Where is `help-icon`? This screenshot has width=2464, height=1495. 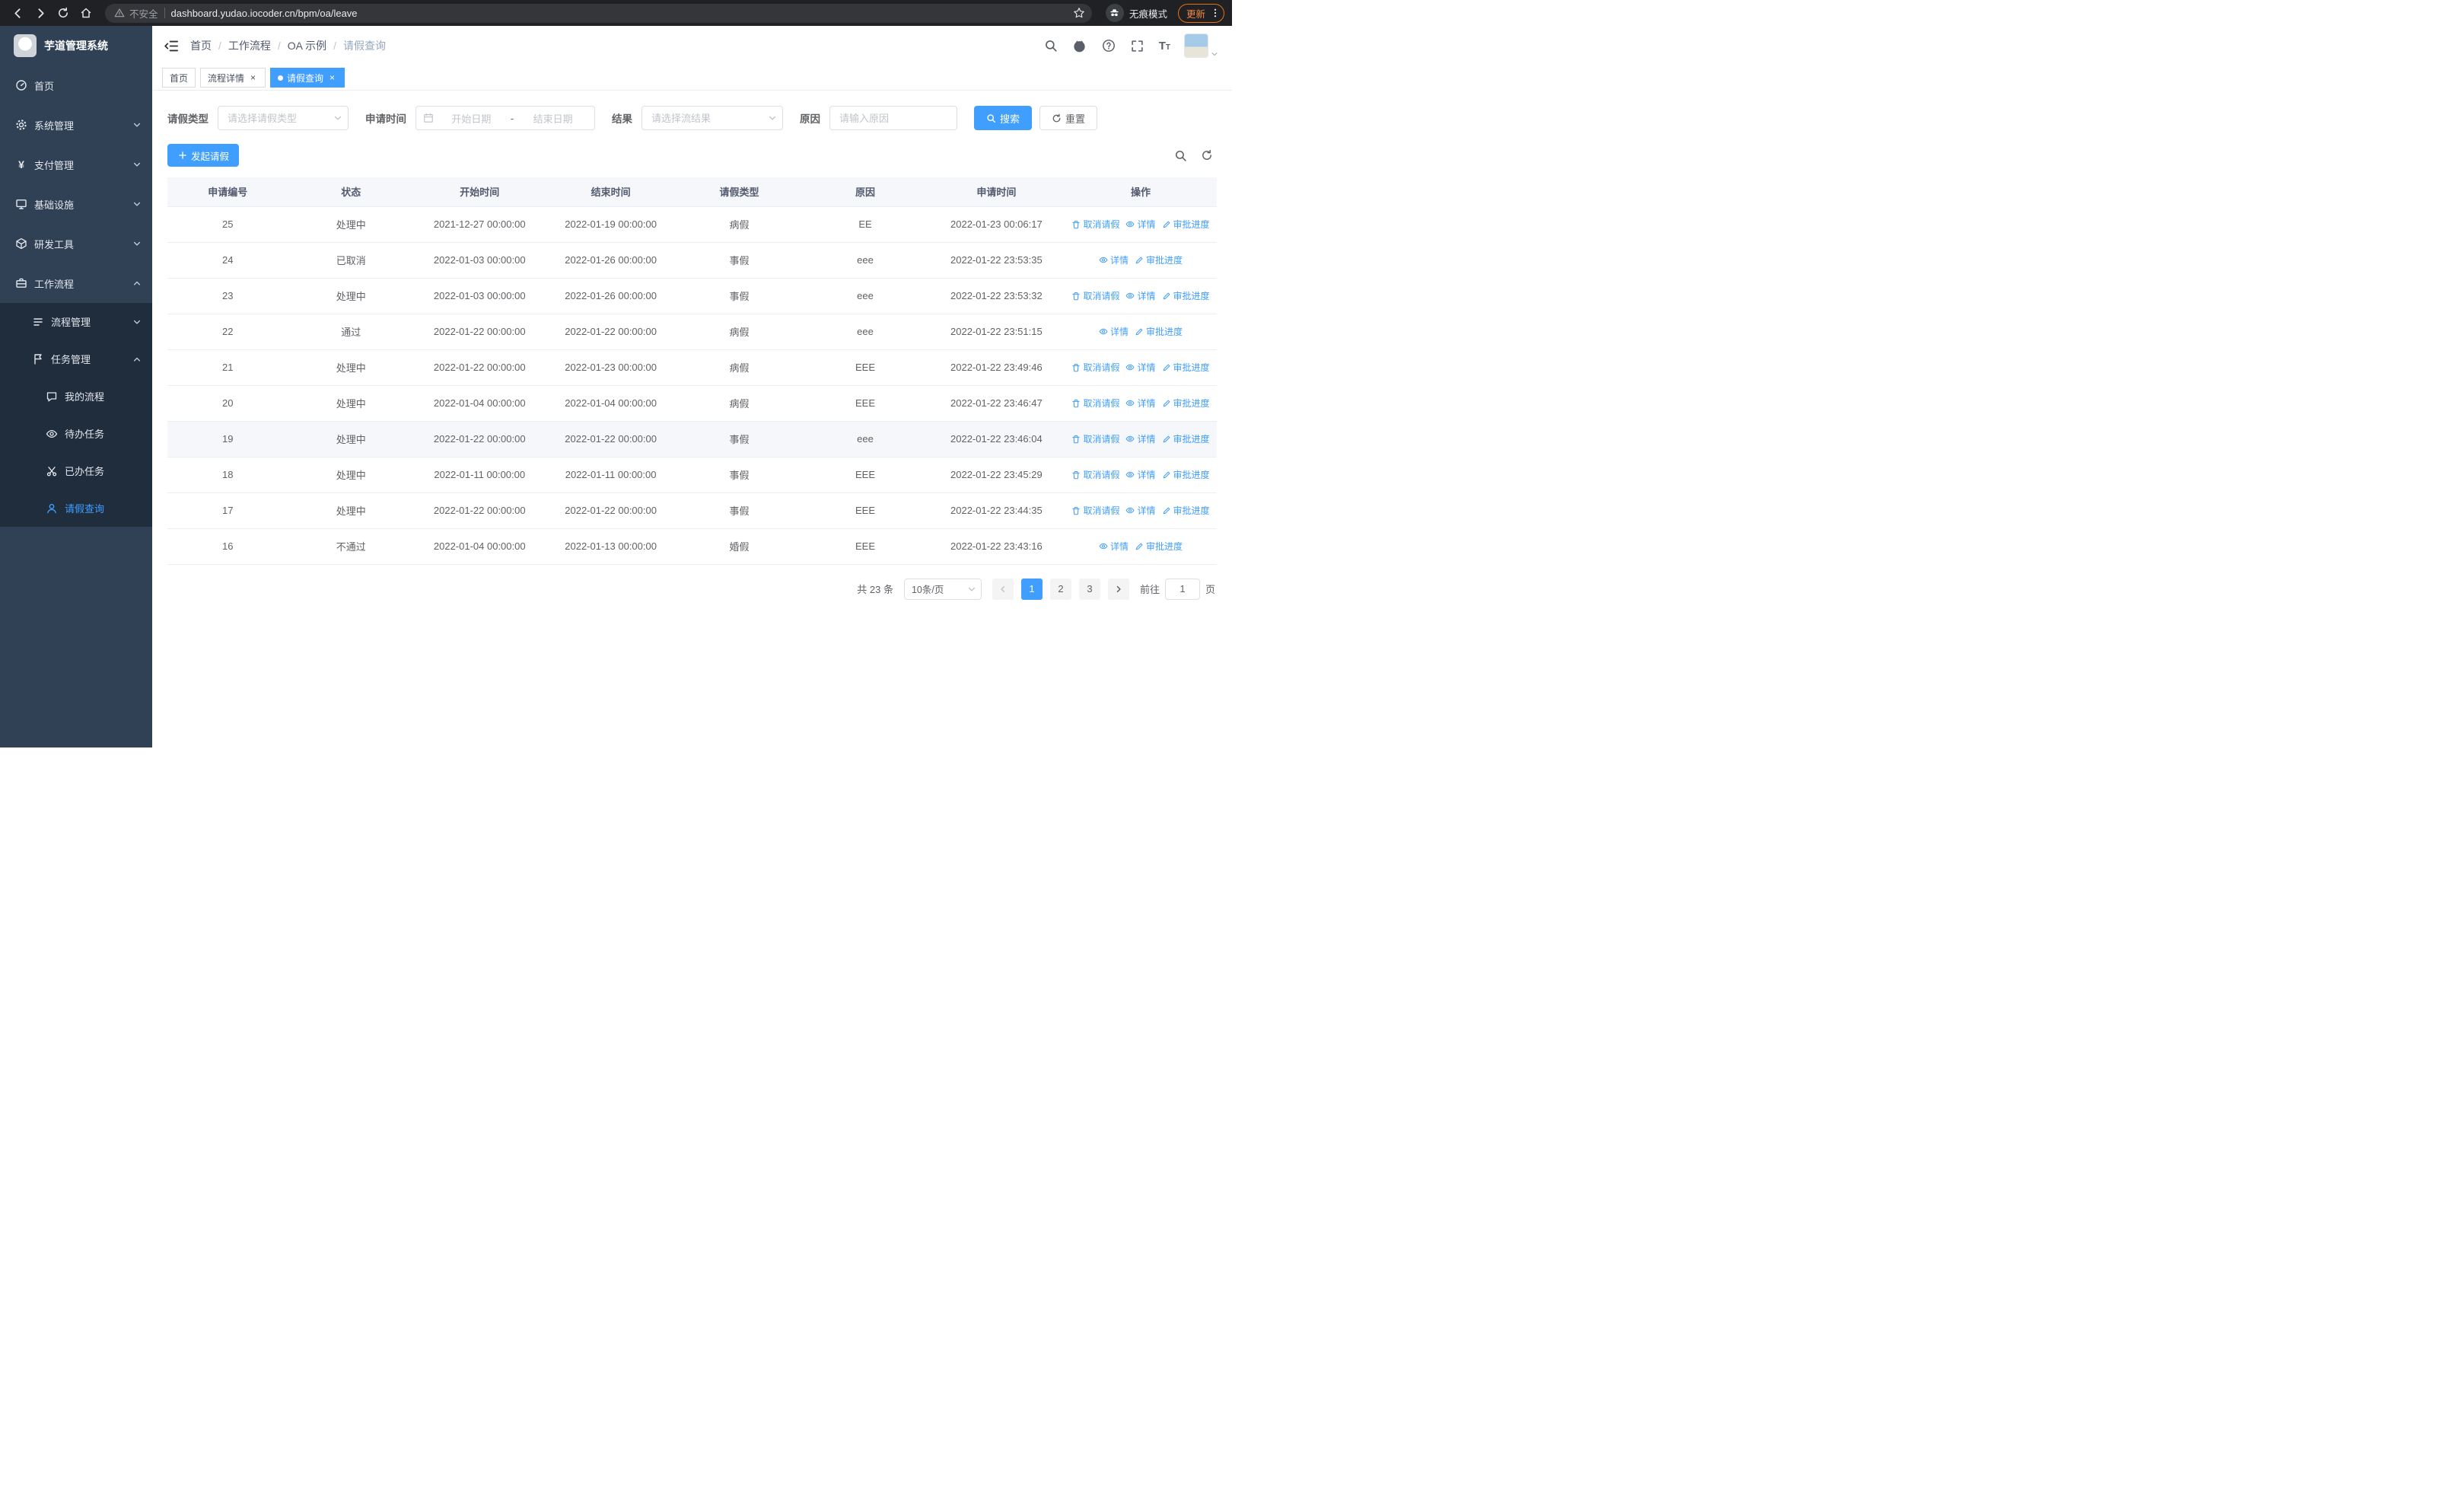 help-icon is located at coordinates (1108, 46).